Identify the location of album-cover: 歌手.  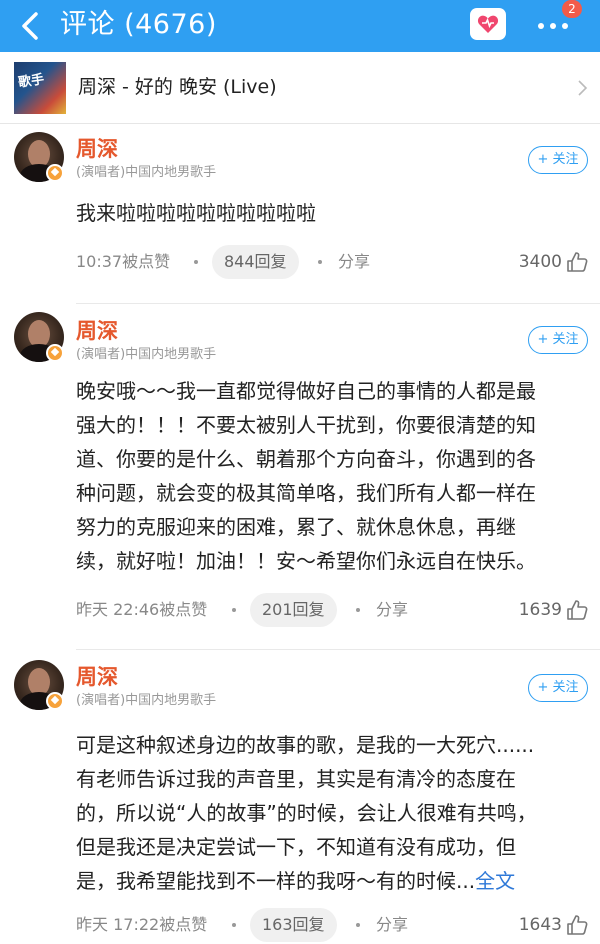
(40, 88).